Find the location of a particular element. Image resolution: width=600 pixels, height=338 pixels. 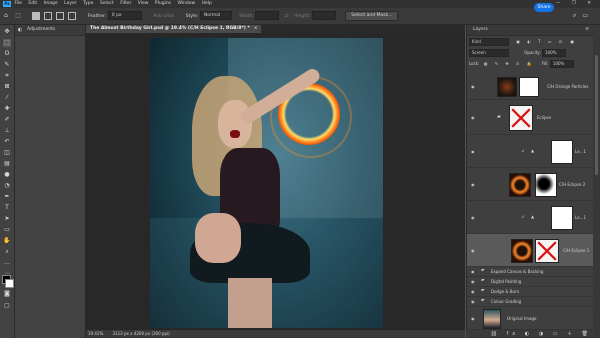

height-input is located at coordinates (323, 15).